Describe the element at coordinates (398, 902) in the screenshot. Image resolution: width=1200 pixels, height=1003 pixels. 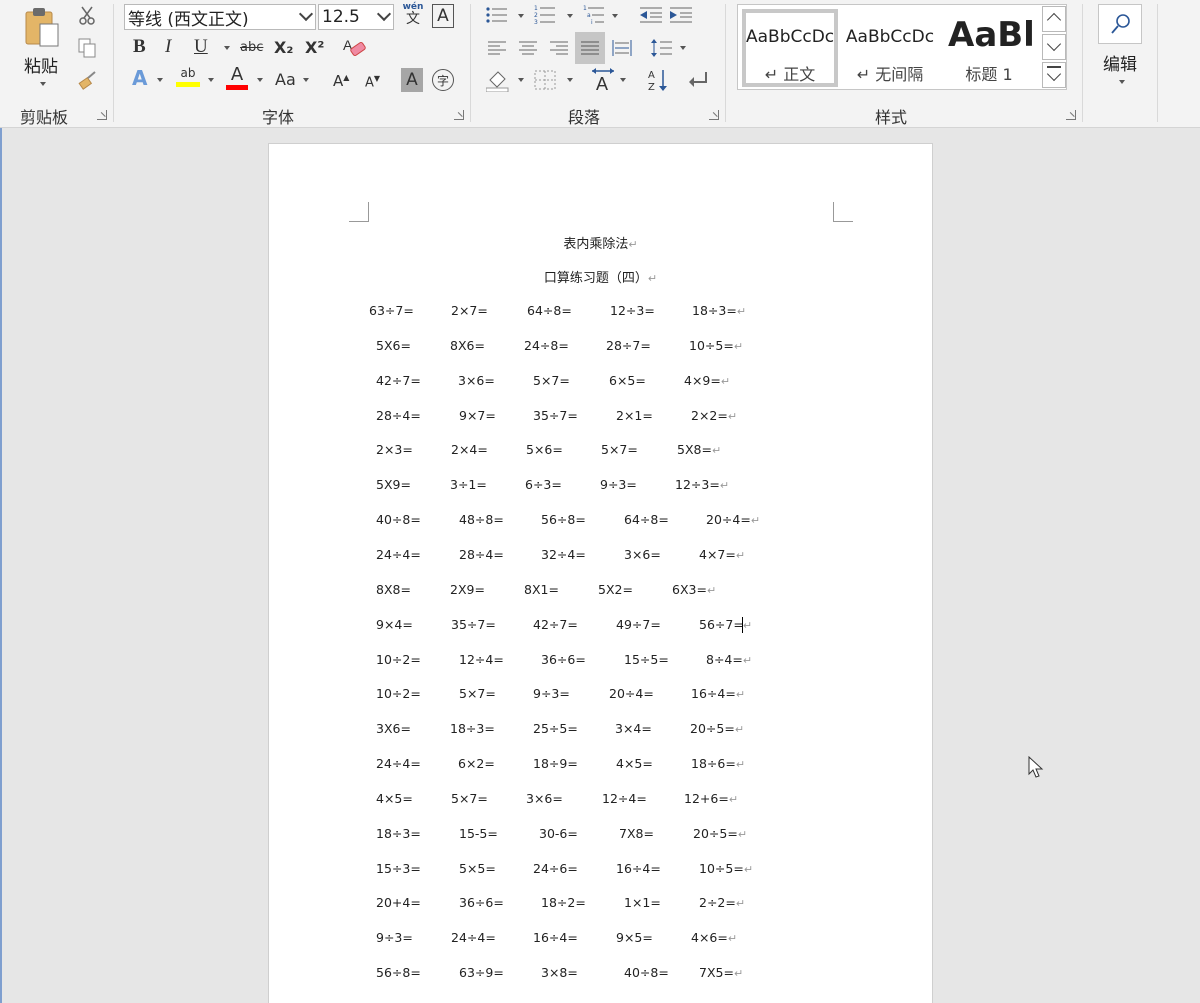
I see `problem-cell: 20+4=` at that location.